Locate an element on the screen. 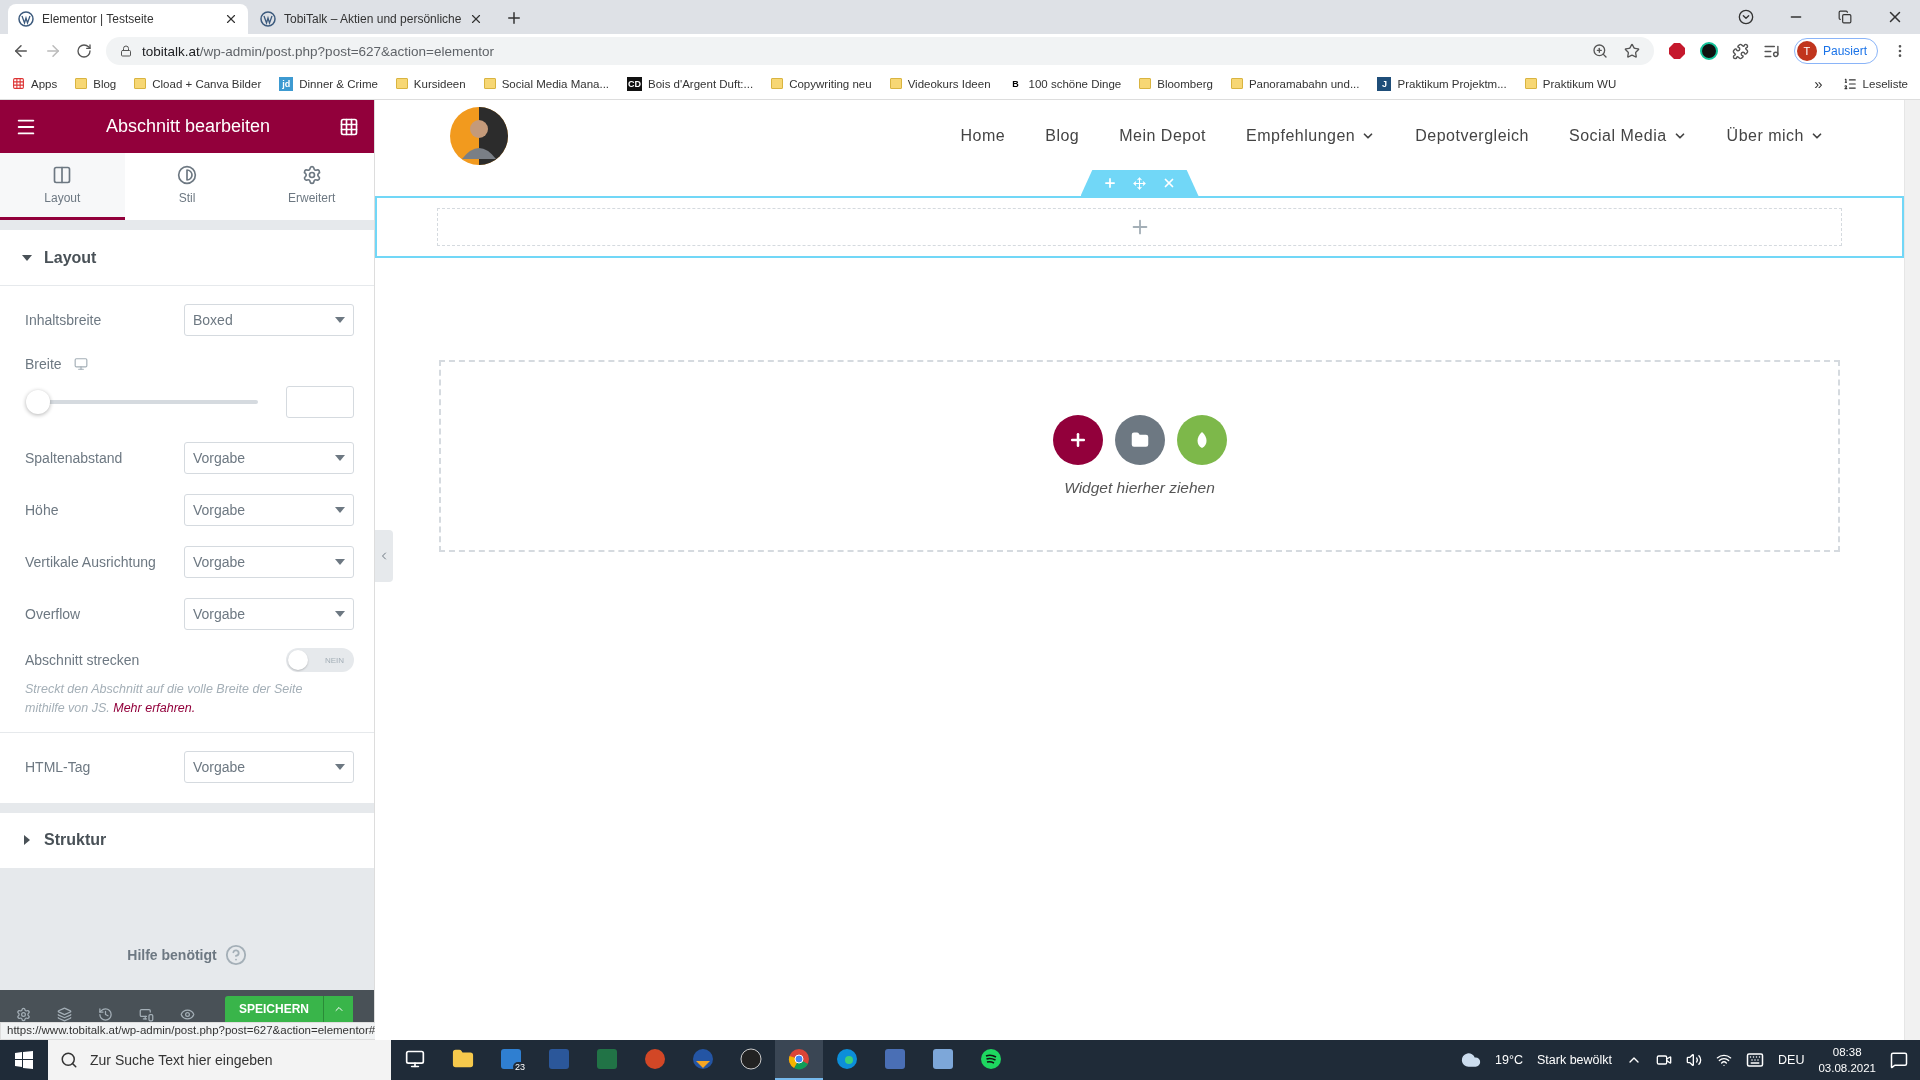  bookmark: Bloomberg is located at coordinates (1176, 83).